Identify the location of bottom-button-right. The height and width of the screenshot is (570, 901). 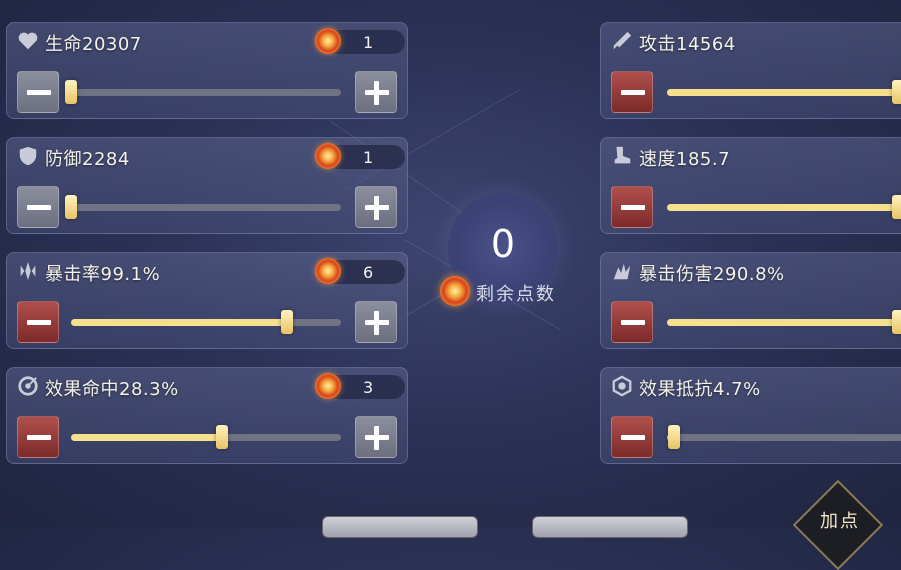
(610, 527).